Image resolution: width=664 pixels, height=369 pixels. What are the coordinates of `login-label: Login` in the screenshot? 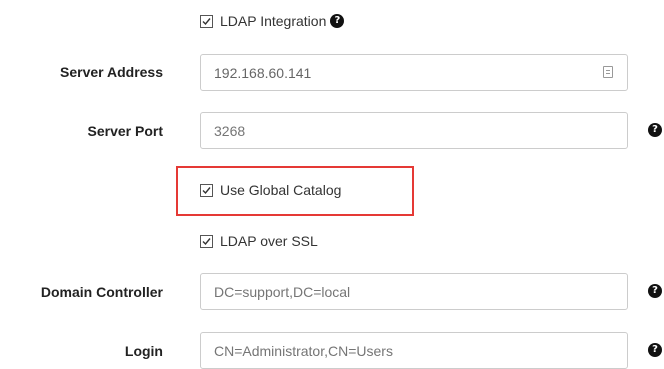 It's located at (143, 351).